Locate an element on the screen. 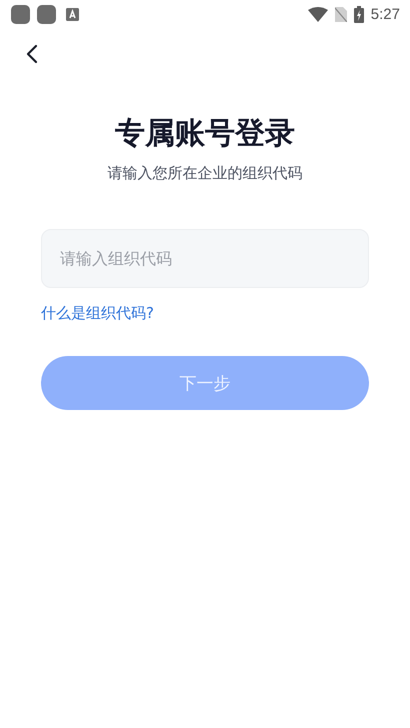 The image size is (410, 728). keyboard-icon is located at coordinates (72, 14).